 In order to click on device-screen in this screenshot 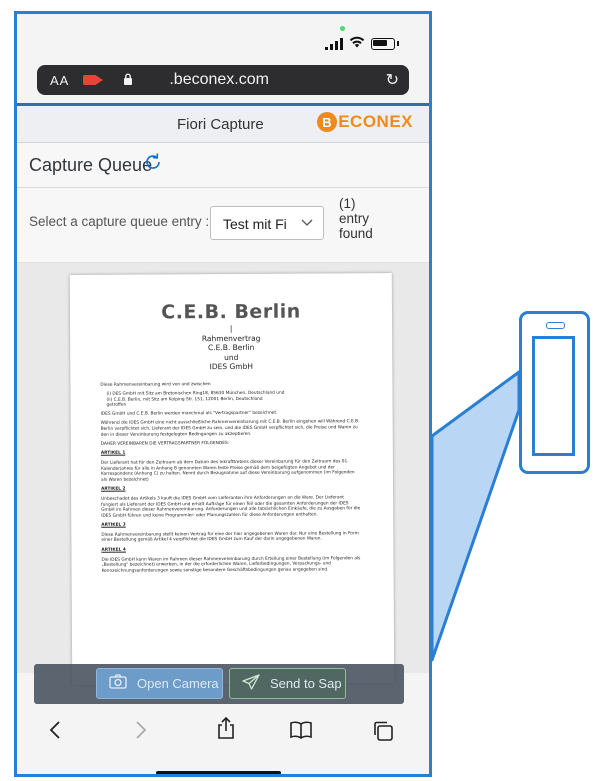, I will do `click(553, 396)`.